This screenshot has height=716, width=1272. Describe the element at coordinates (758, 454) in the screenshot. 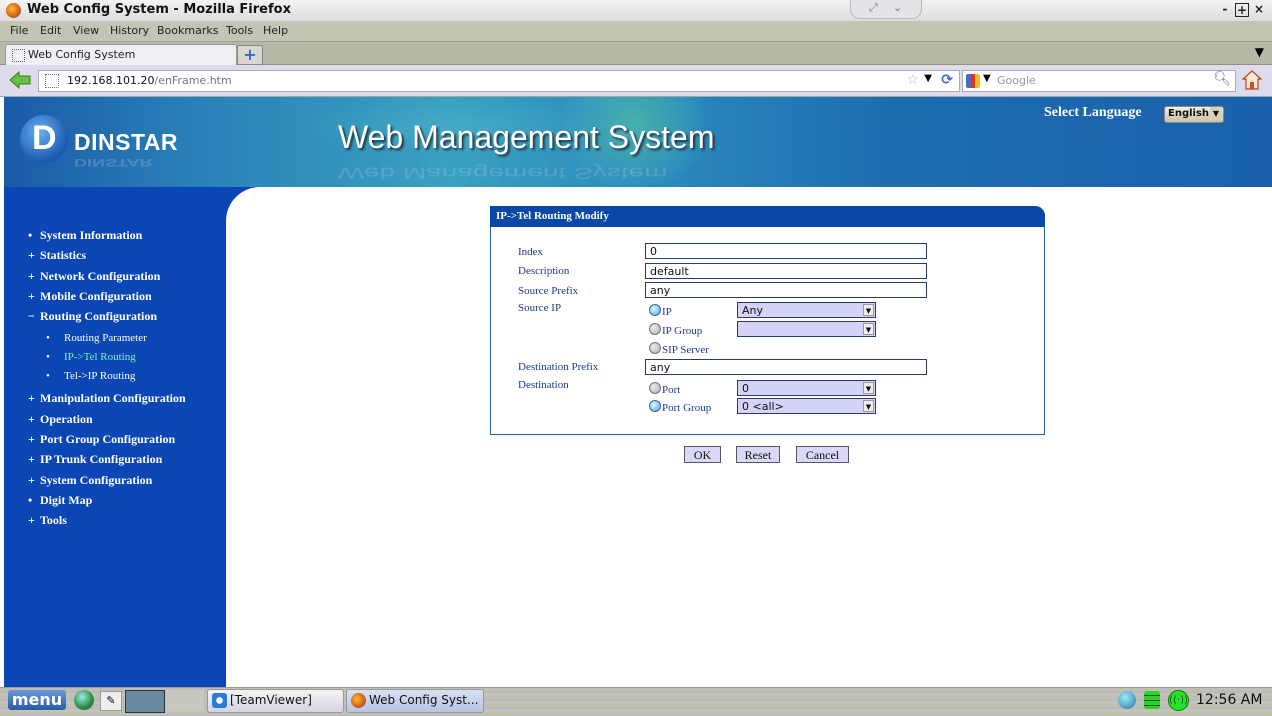

I see `reset-button: Reset` at that location.